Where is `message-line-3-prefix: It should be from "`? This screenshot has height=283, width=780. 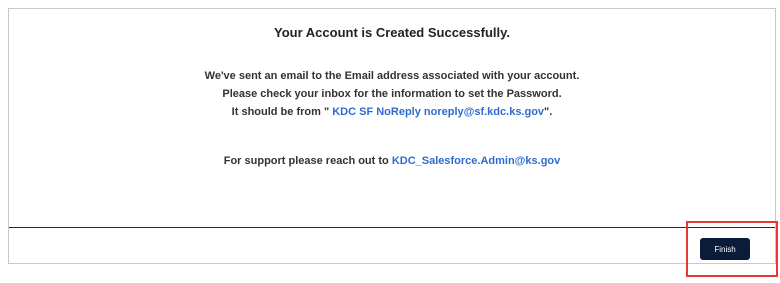
message-line-3-prefix: It should be from " is located at coordinates (282, 112).